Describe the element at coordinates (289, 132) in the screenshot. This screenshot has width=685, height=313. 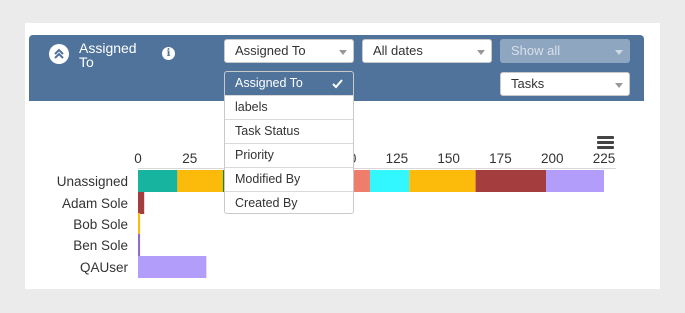
I see `menu-item-task-status: Task Status` at that location.